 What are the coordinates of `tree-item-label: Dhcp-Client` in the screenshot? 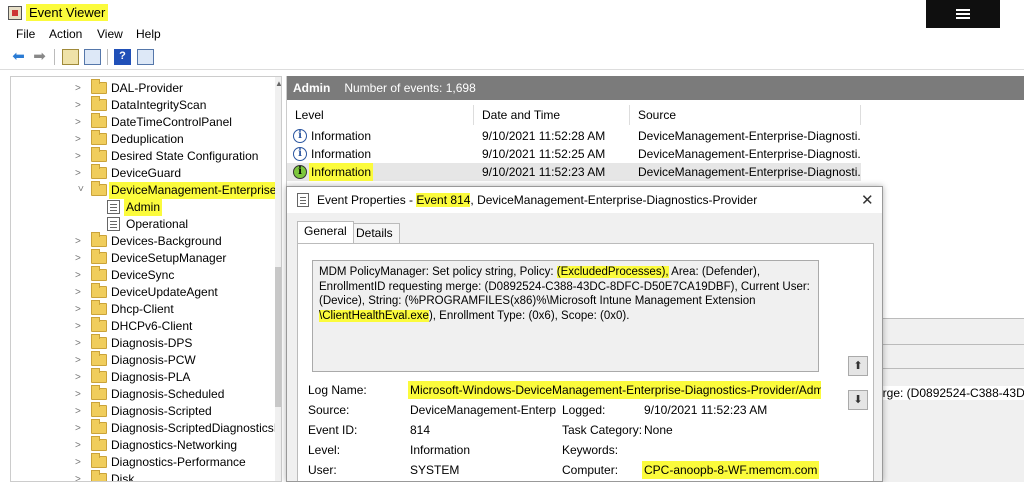 It's located at (142, 309).